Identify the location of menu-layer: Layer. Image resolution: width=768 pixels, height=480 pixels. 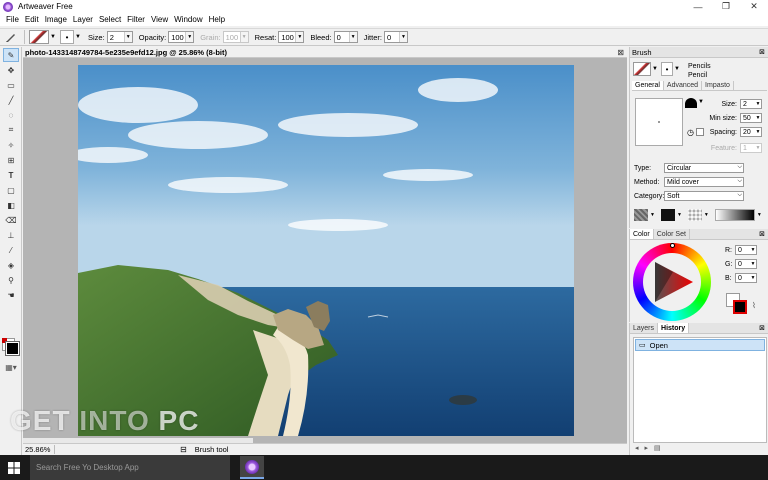
(83, 19).